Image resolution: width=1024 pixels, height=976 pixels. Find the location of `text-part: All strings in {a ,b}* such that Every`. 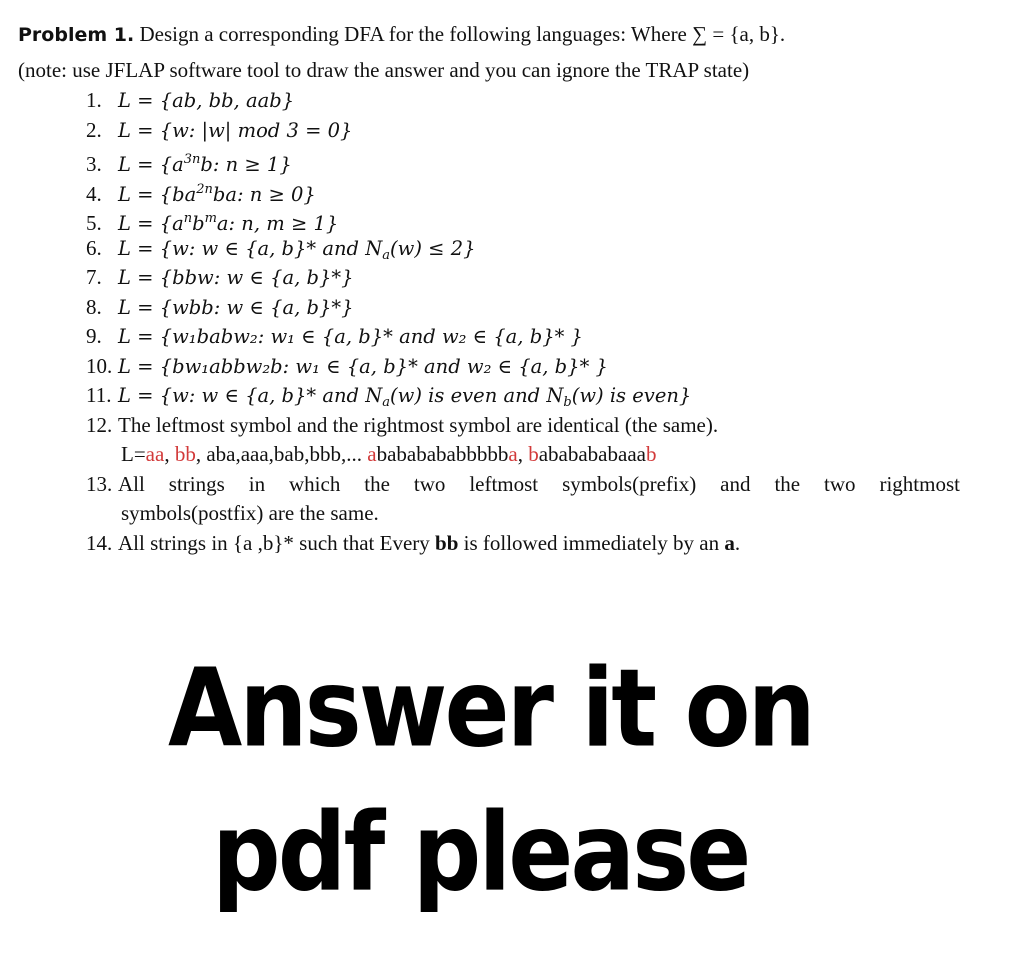

text-part: All strings in {a ,b}* such that Every is located at coordinates (277, 542).